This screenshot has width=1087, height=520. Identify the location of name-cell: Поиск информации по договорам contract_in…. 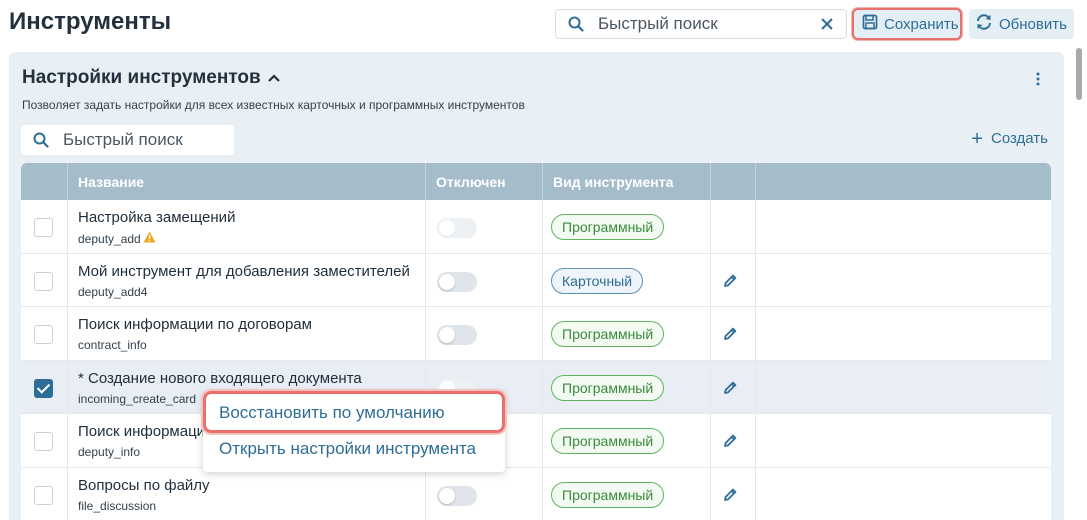
(247, 333).